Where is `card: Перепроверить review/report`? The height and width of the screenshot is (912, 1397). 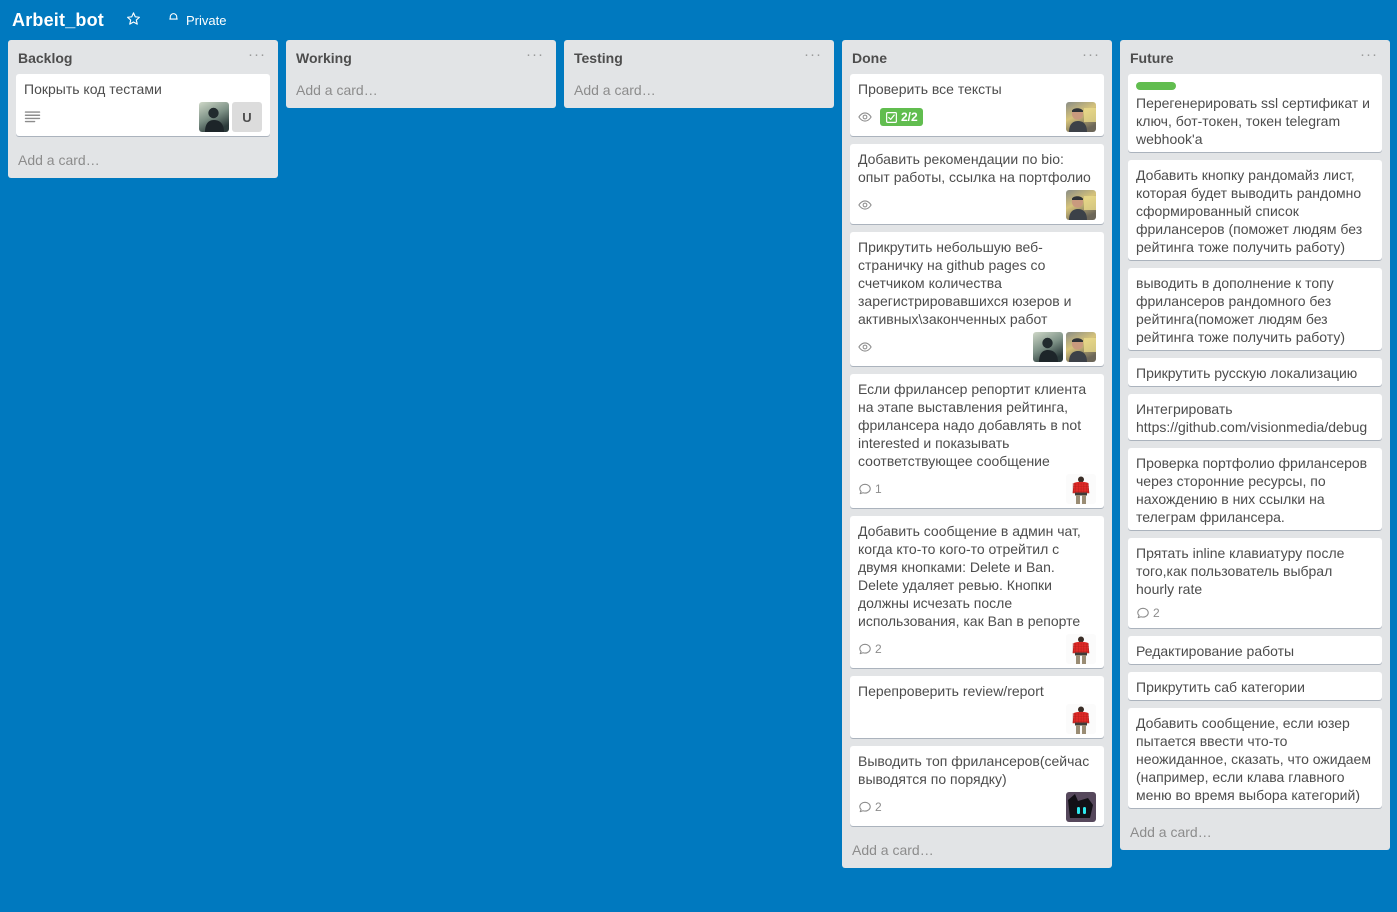 card: Перепроверить review/report is located at coordinates (977, 707).